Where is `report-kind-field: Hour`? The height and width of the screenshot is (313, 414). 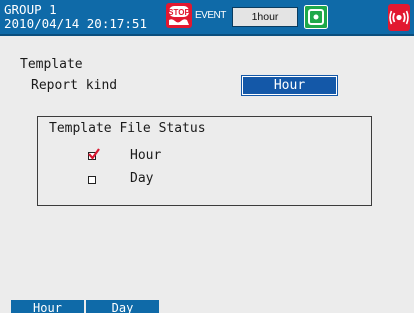
report-kind-field: Hour is located at coordinates (289, 85).